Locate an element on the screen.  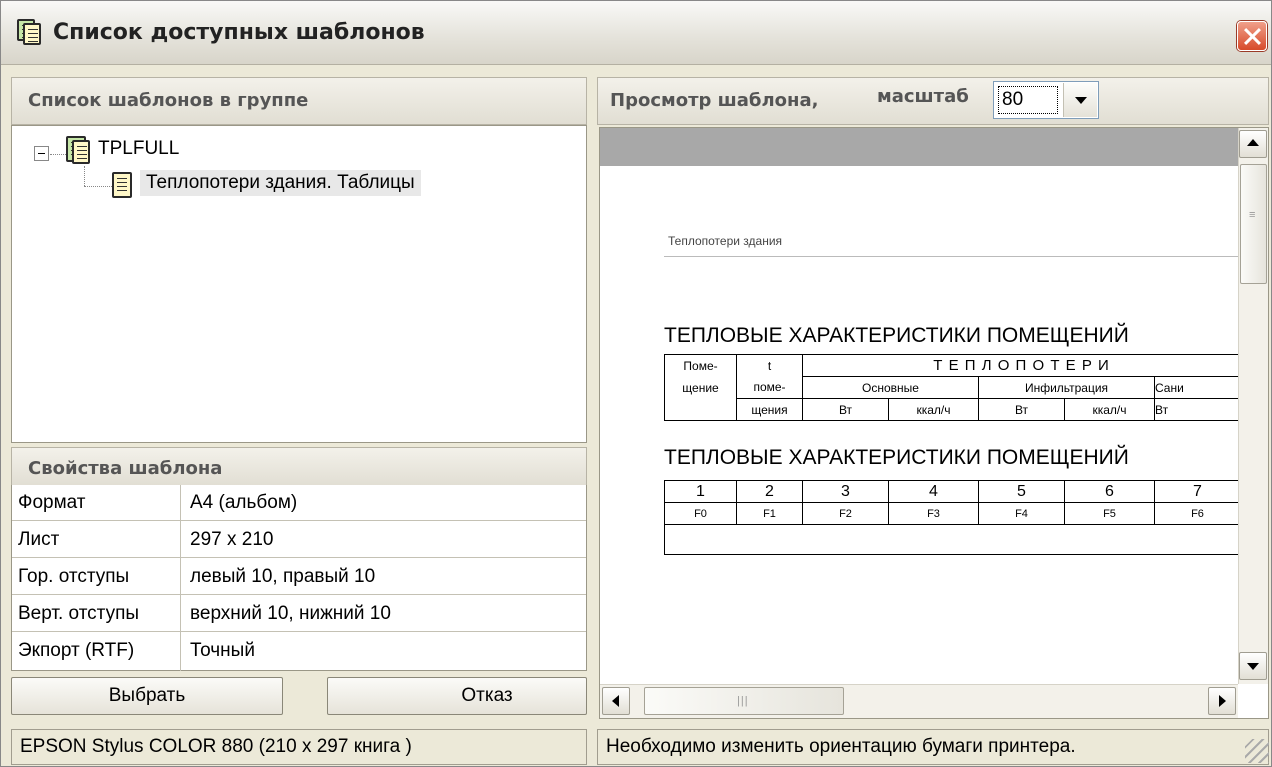
template-group-header: Список шаблонов в группе is located at coordinates (299, 101).